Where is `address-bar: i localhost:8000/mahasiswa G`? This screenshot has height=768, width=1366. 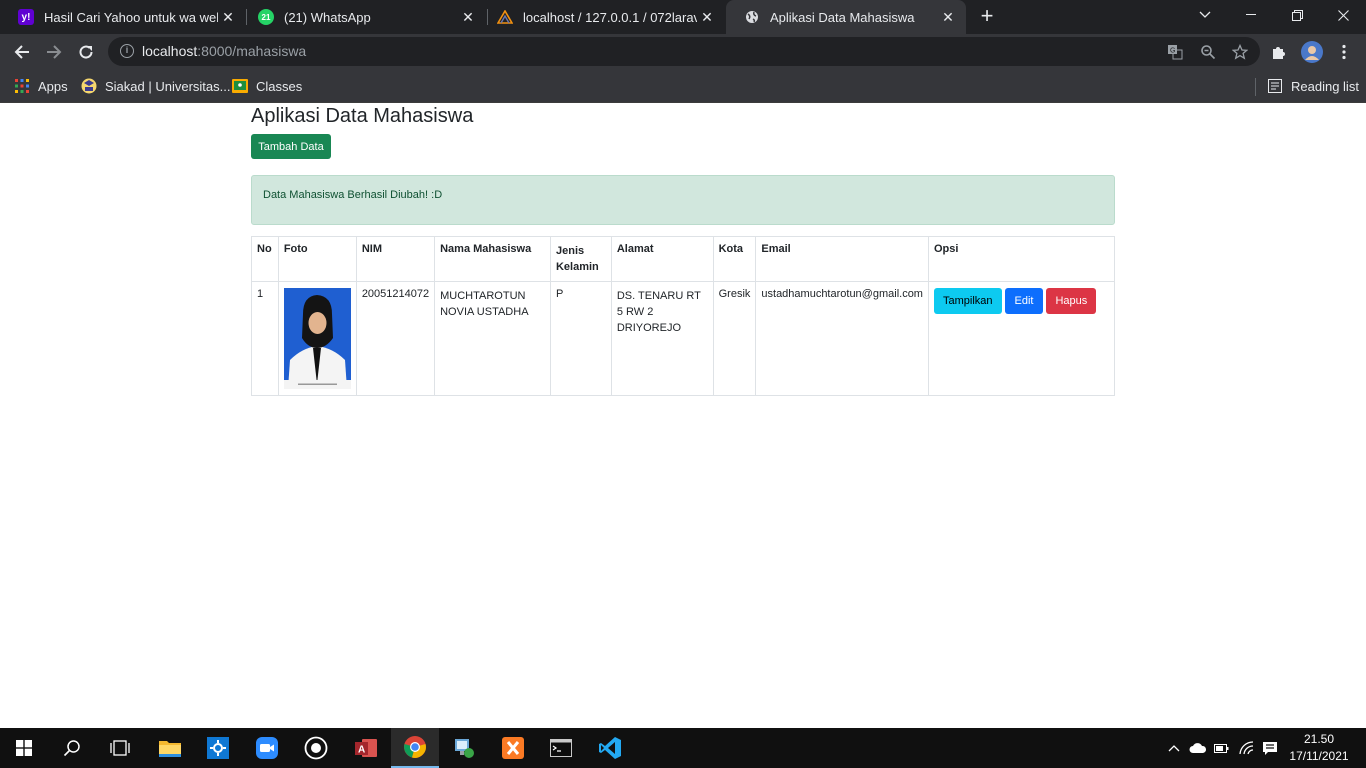
address-bar: i localhost:8000/mahasiswa G is located at coordinates (684, 51).